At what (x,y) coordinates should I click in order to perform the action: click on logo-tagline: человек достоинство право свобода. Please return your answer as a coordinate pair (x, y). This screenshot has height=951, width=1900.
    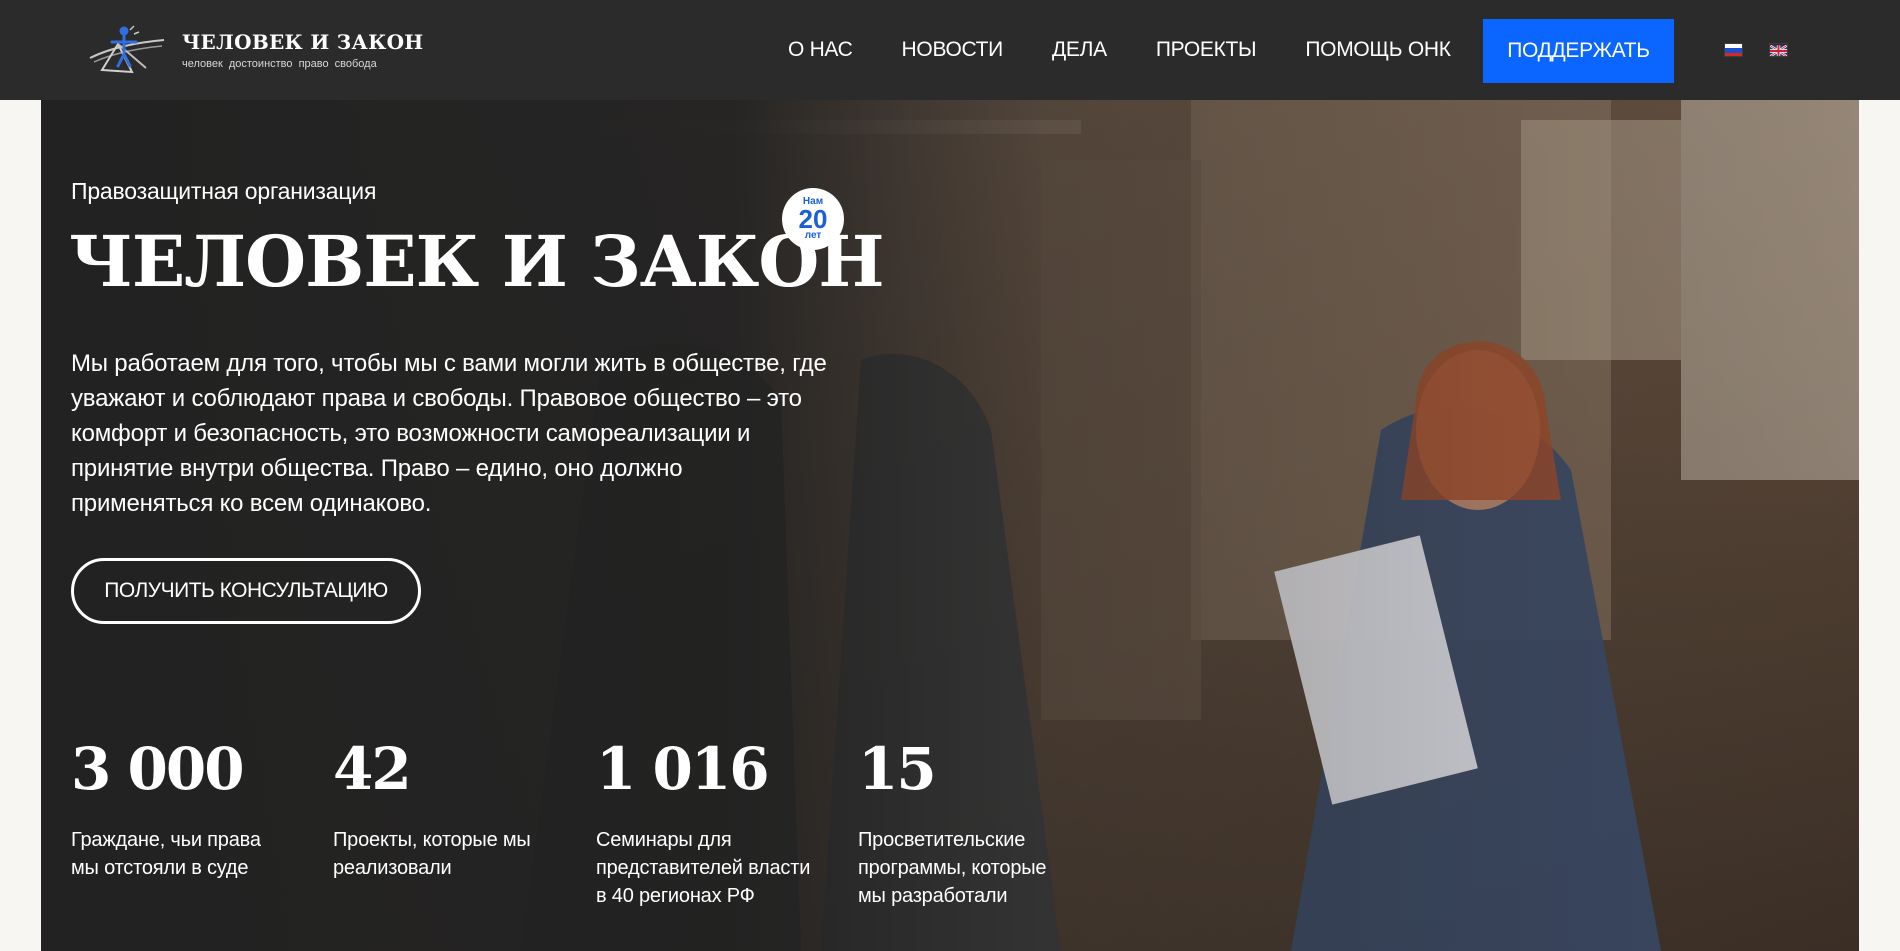
    Looking at the image, I should click on (279, 64).